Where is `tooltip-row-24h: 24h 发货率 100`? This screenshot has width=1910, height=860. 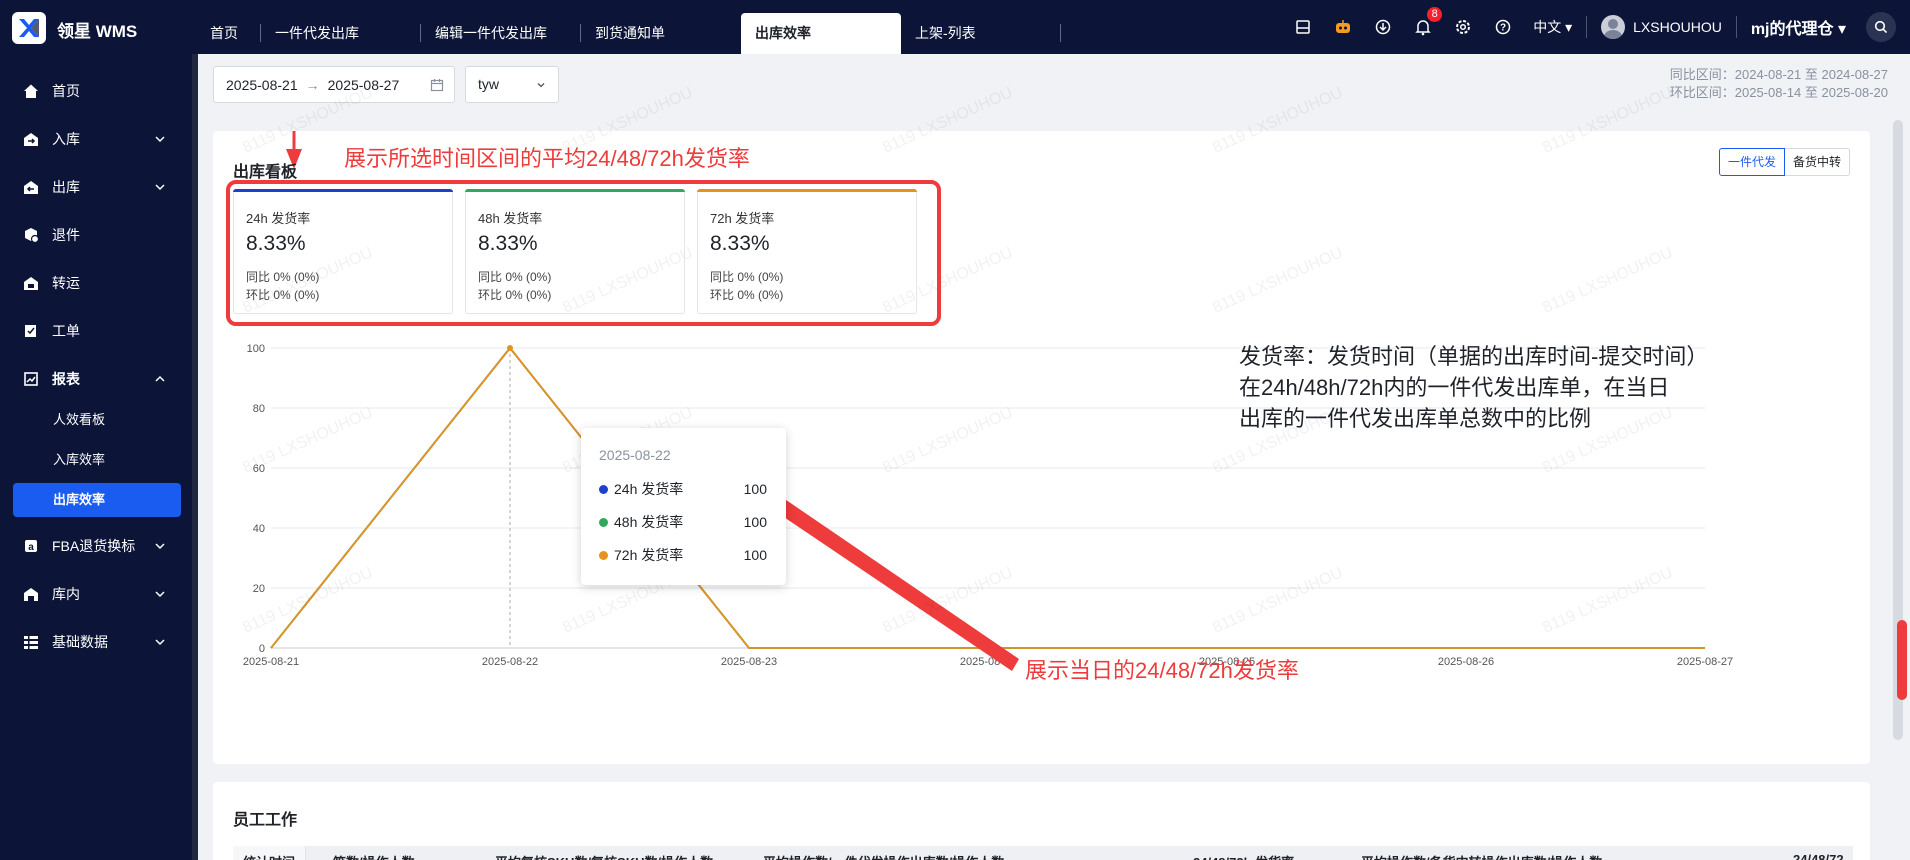 tooltip-row-24h: 24h 发货率 100 is located at coordinates (683, 489).